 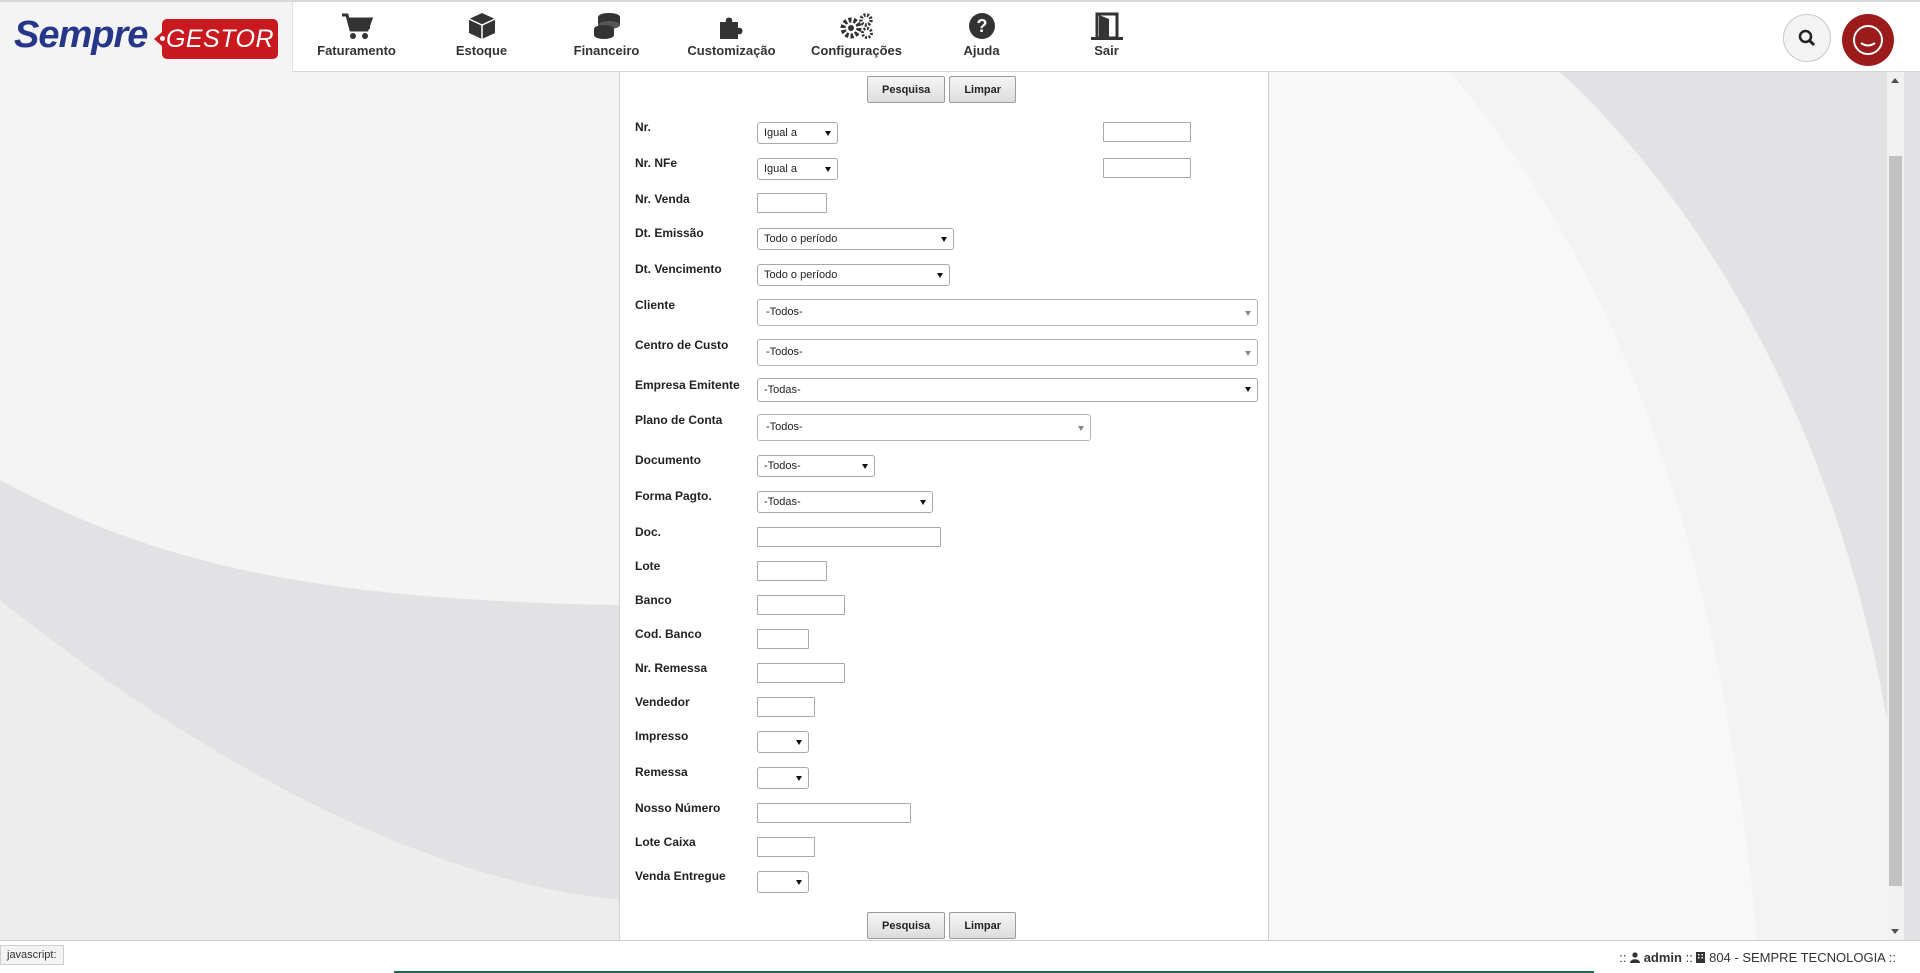 What do you see at coordinates (656, 163) in the screenshot?
I see `label-nr-nfe: Nr. NFe` at bounding box center [656, 163].